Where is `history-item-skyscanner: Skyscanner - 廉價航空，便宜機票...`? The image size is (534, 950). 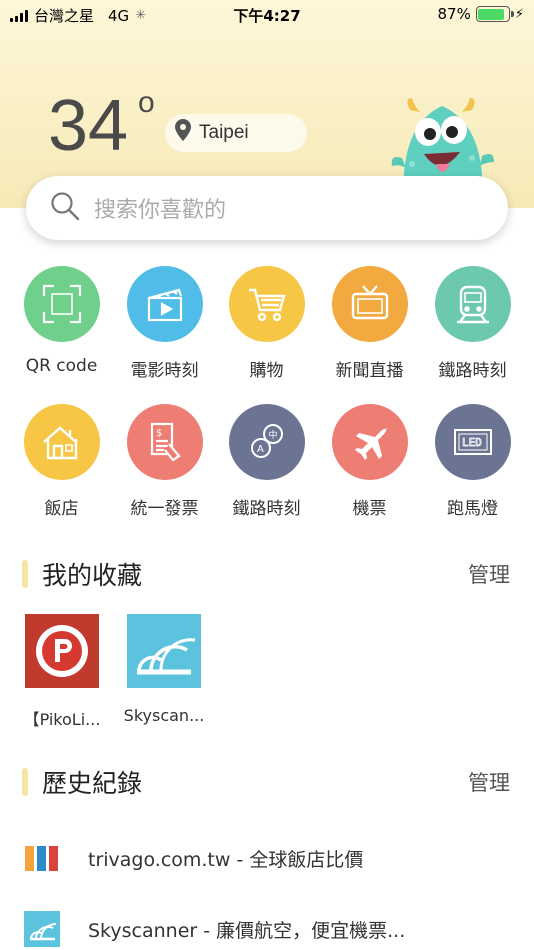 history-item-skyscanner: Skyscanner - 廉價航空，便宜機票... is located at coordinates (214, 929).